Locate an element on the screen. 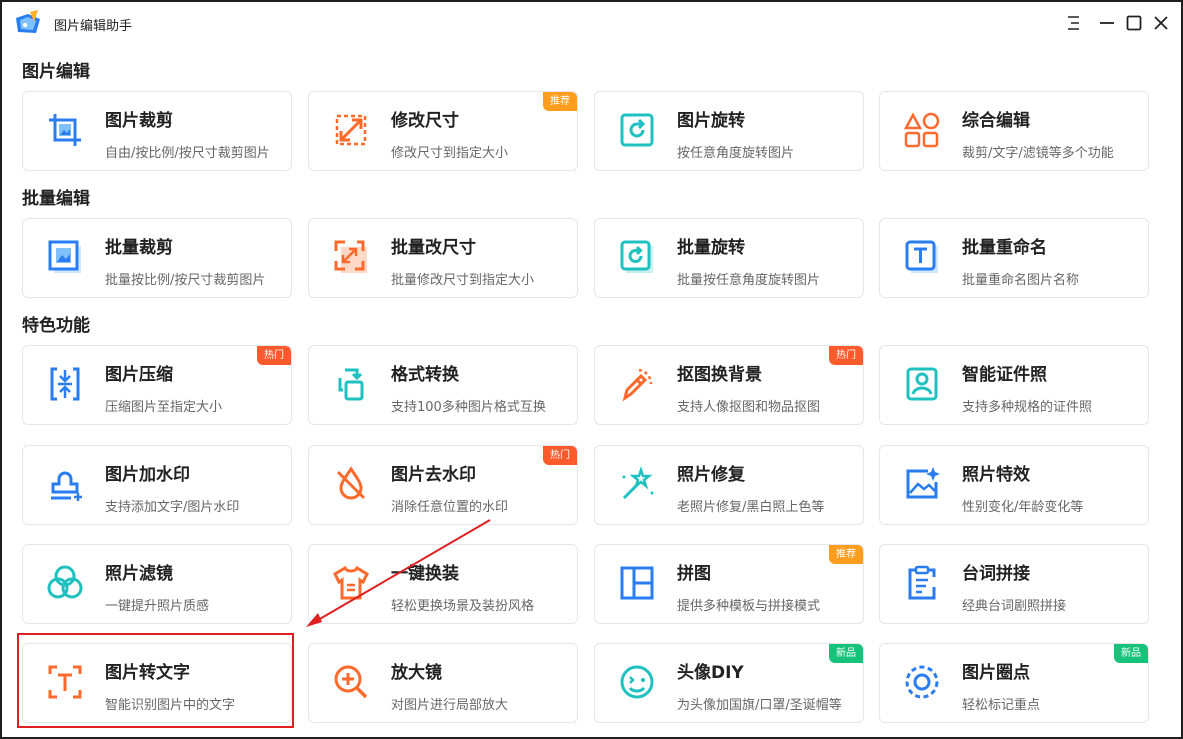 The width and height of the screenshot is (1183, 739). close-icon is located at coordinates (1161, 23).